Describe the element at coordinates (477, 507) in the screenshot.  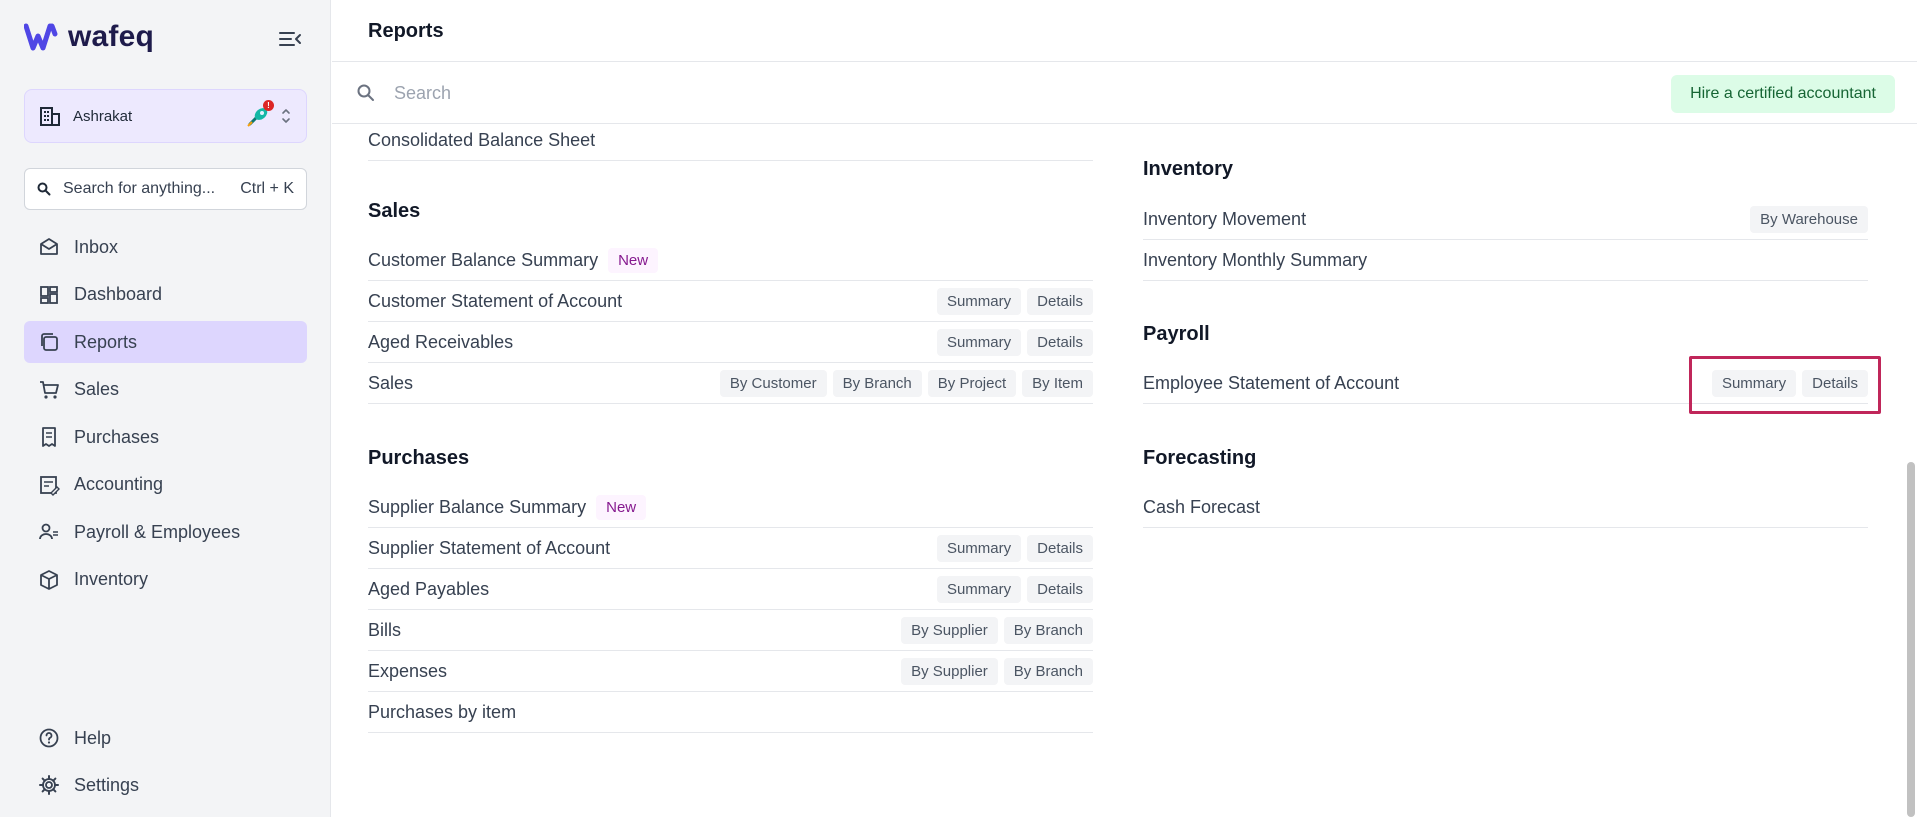
I see `report-link: Supplier Balance Summary` at that location.